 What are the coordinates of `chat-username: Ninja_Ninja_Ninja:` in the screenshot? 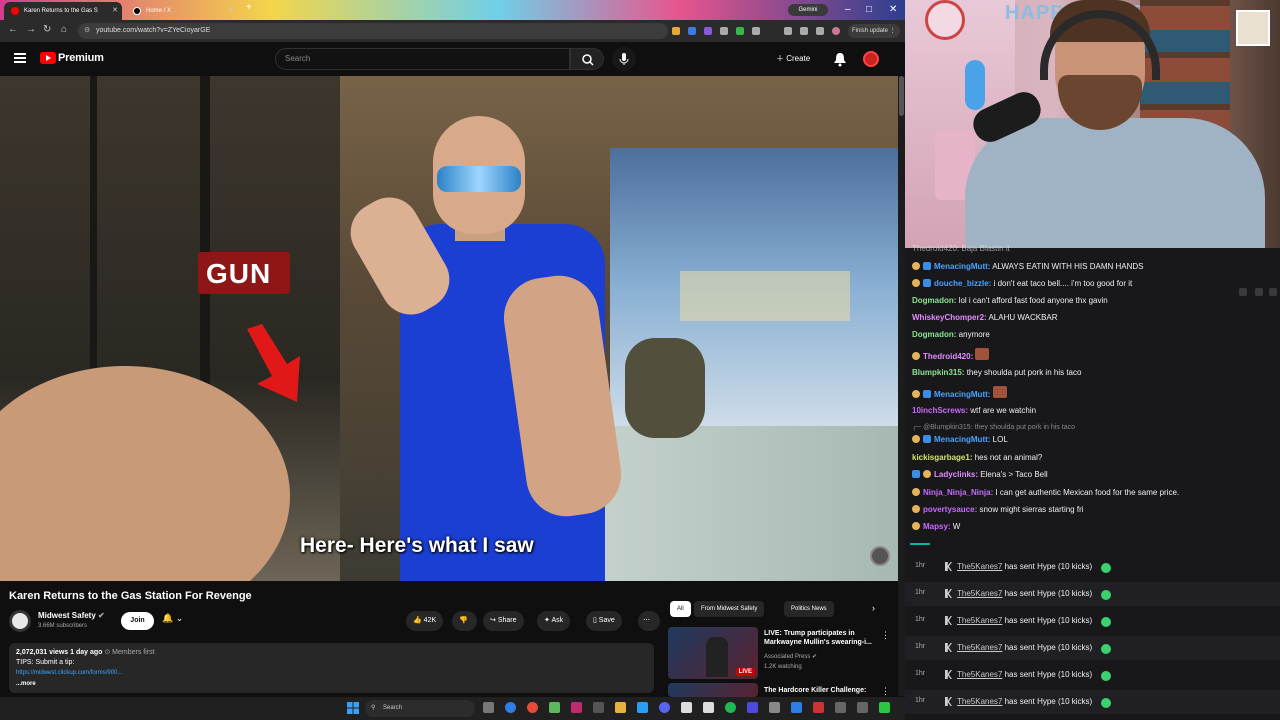 It's located at (958, 492).